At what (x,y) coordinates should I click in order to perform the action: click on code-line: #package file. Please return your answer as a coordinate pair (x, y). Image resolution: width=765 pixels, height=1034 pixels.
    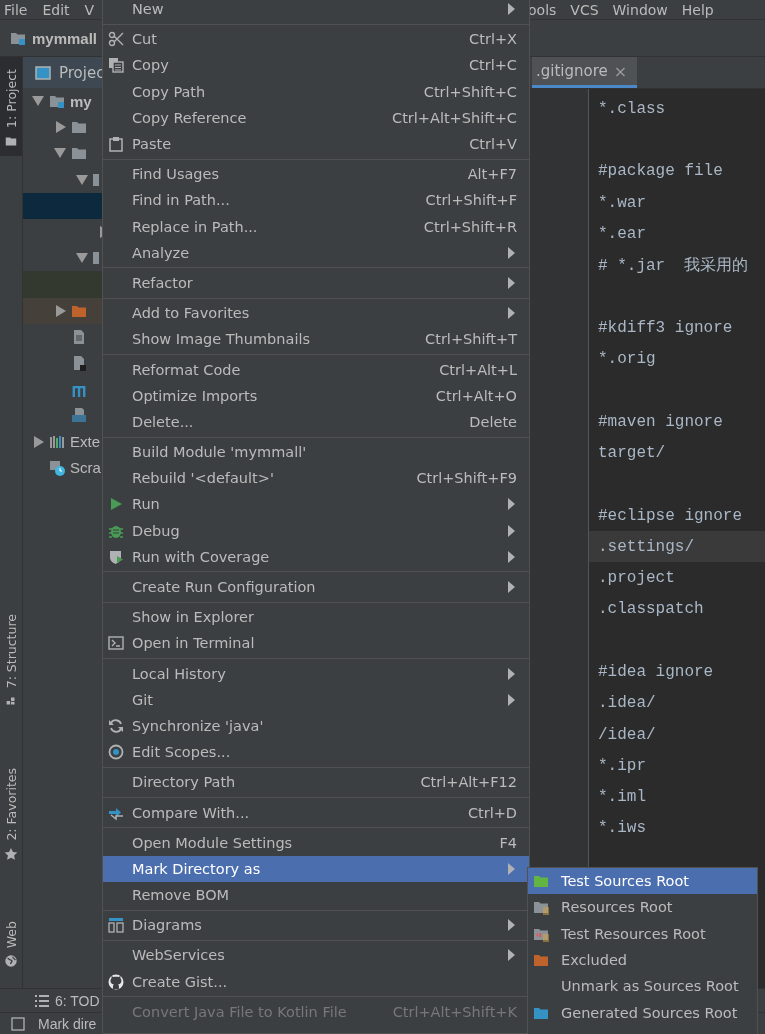
    Looking at the image, I should click on (660, 172).